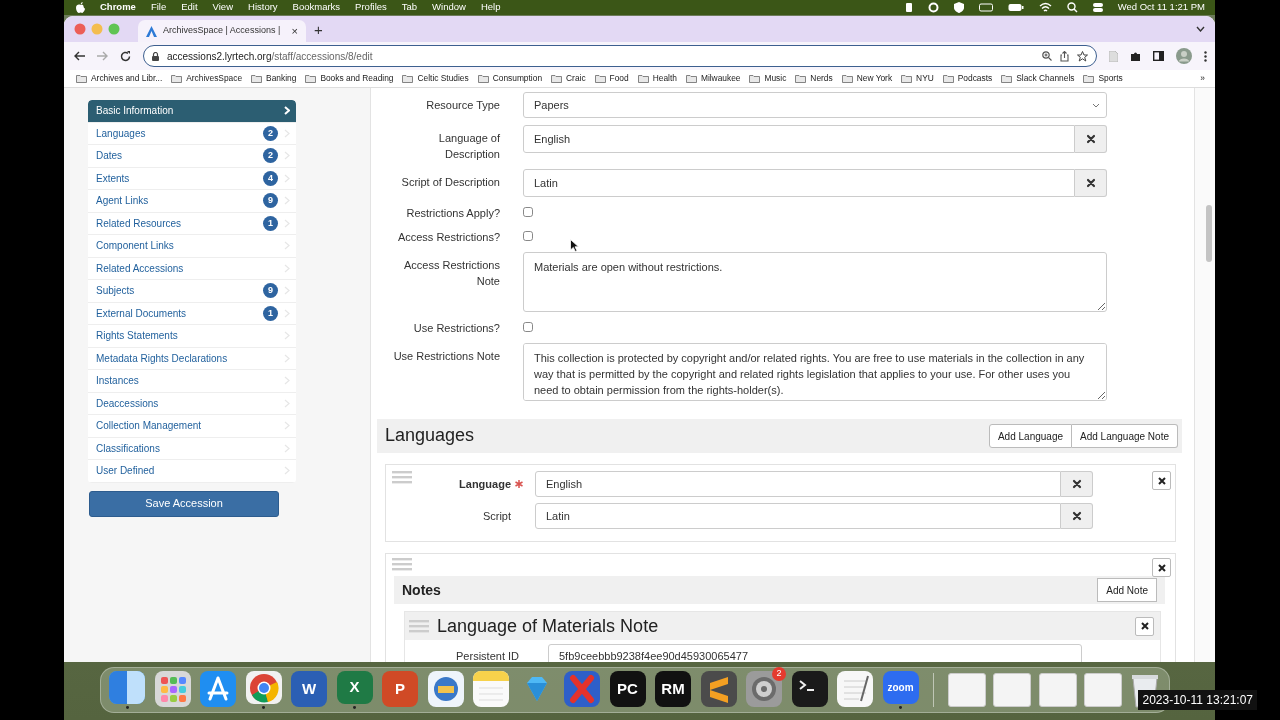  What do you see at coordinates (1082, 56) in the screenshot?
I see `star-icon` at bounding box center [1082, 56].